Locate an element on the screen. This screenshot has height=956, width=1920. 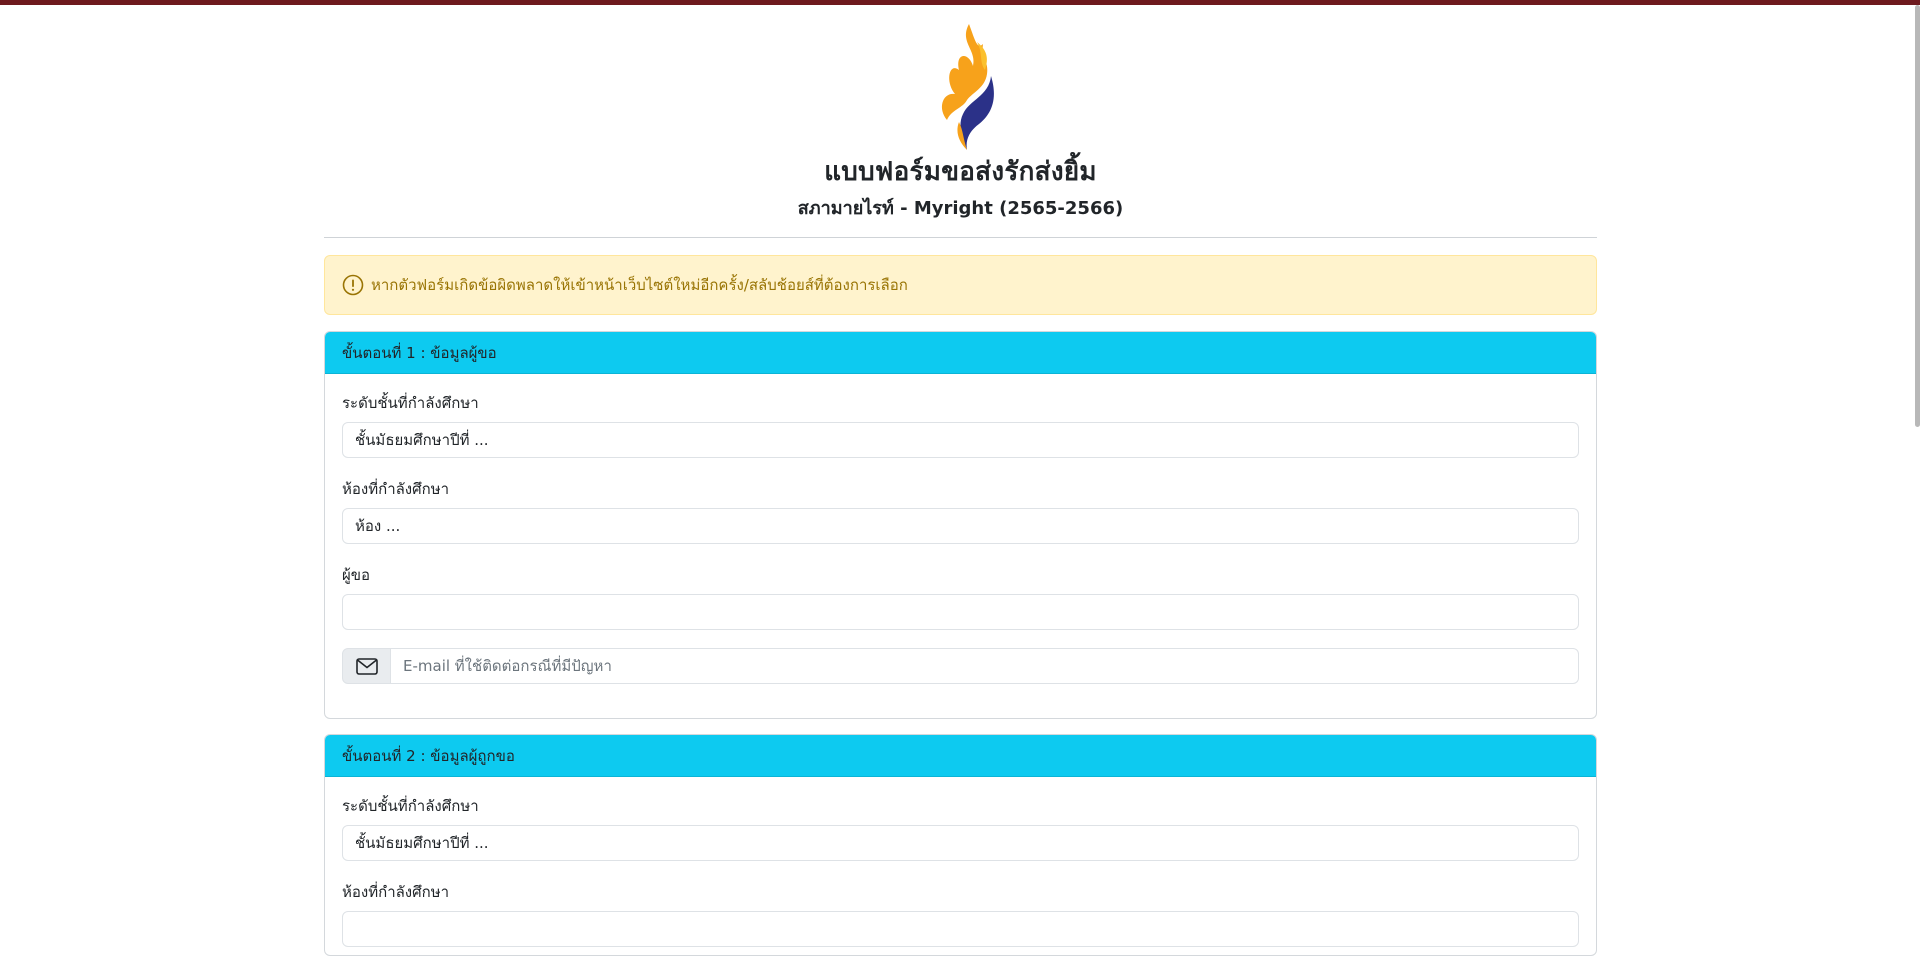
flame-bird-logo-icon is located at coordinates (964, 88).